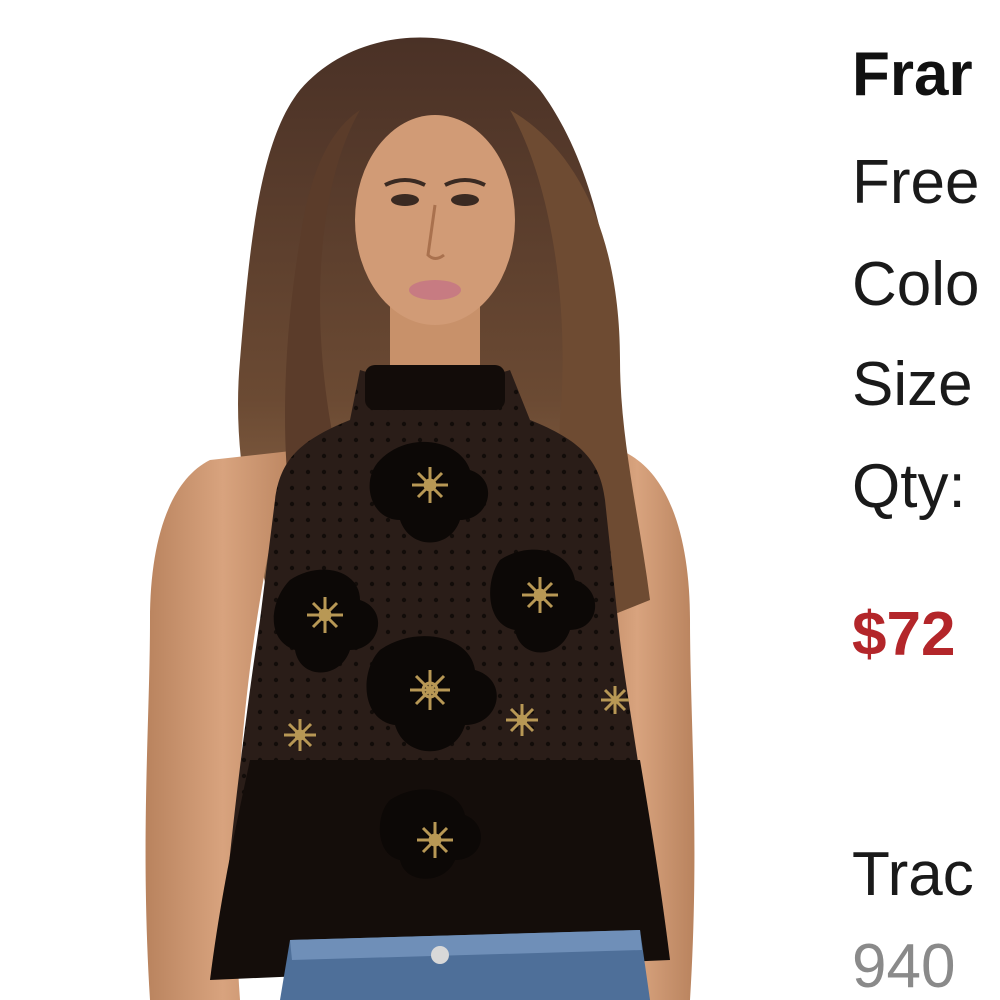  What do you see at coordinates (916, 182) in the screenshot?
I see `product-brand: Free` at bounding box center [916, 182].